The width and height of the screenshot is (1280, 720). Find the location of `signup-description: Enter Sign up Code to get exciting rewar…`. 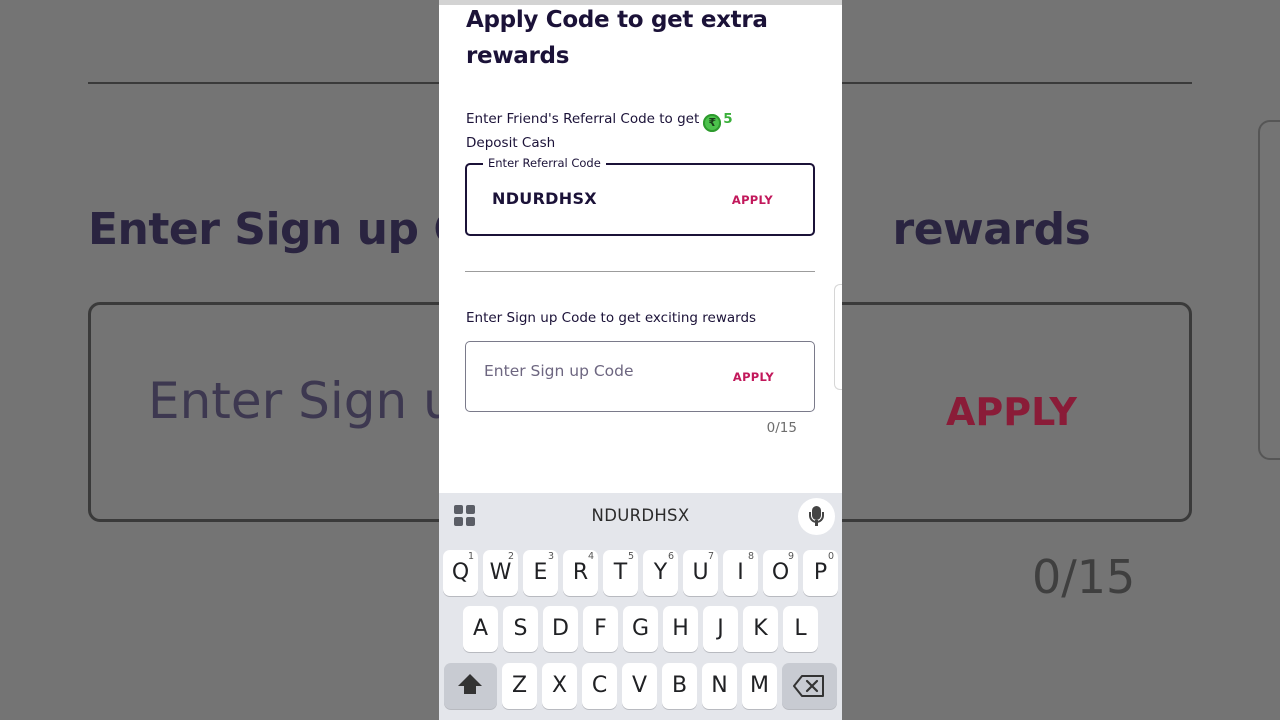

signup-description: Enter Sign up Code to get exciting rewar… is located at coordinates (611, 318).